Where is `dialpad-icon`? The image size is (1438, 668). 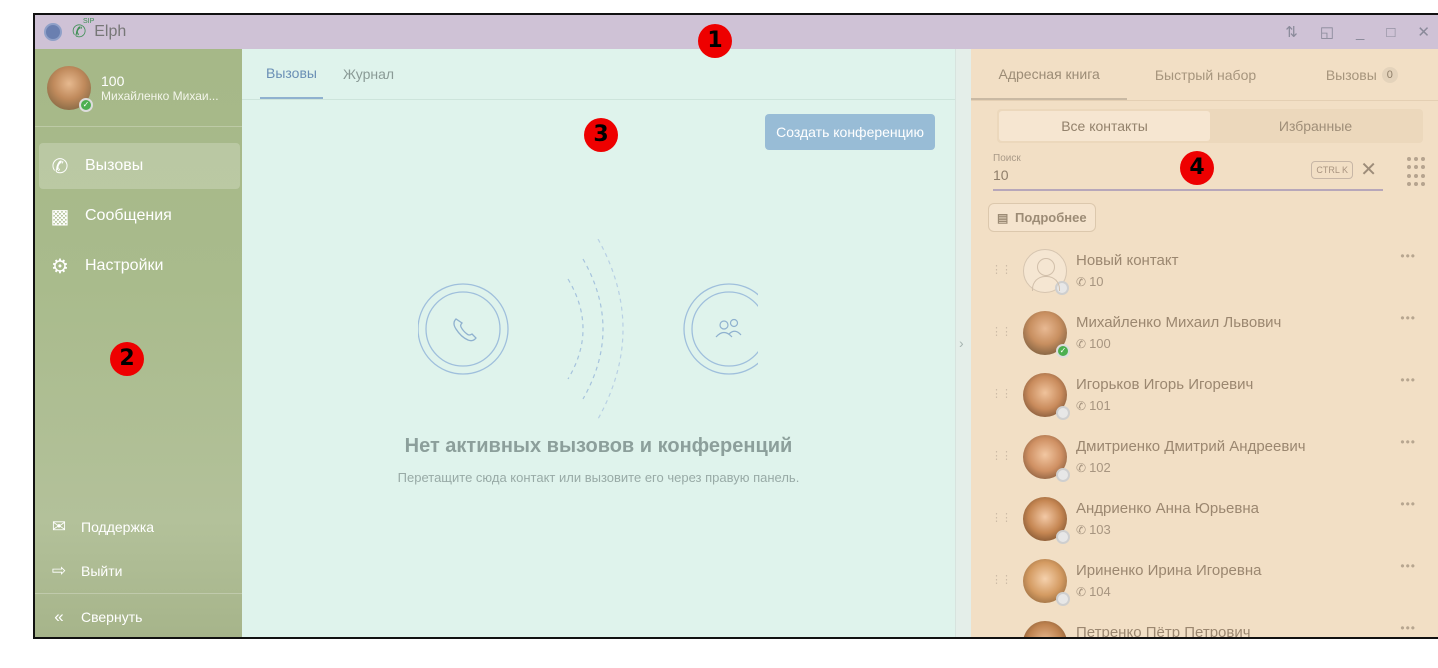 dialpad-icon is located at coordinates (1416, 172).